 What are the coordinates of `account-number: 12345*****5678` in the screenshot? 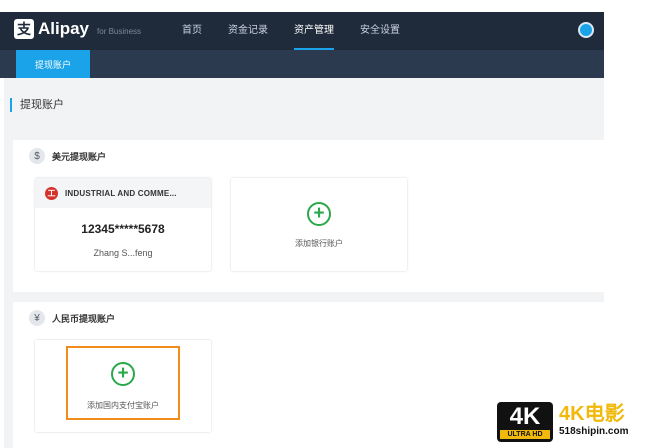 It's located at (123, 229).